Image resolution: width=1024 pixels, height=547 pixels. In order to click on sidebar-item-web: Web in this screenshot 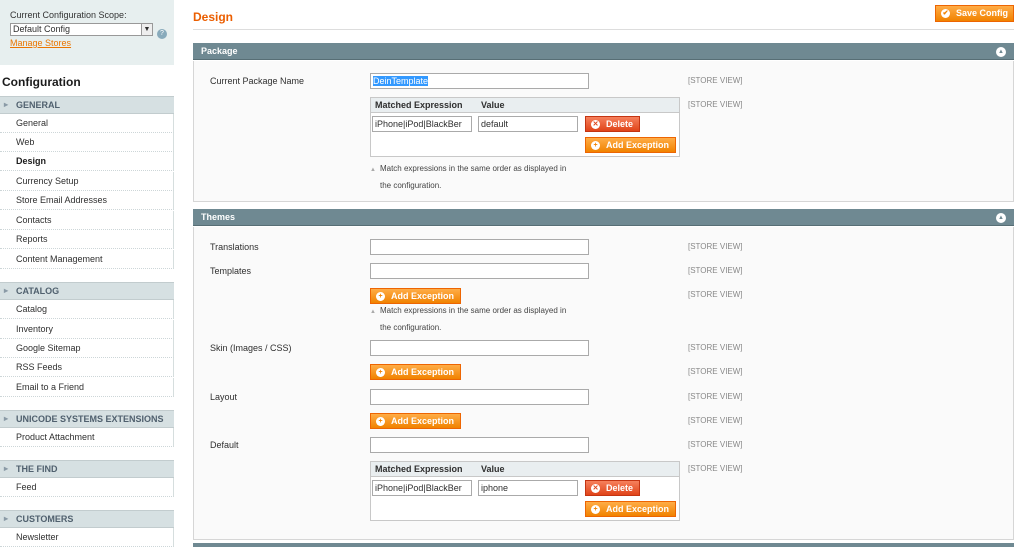, I will do `click(87, 142)`.